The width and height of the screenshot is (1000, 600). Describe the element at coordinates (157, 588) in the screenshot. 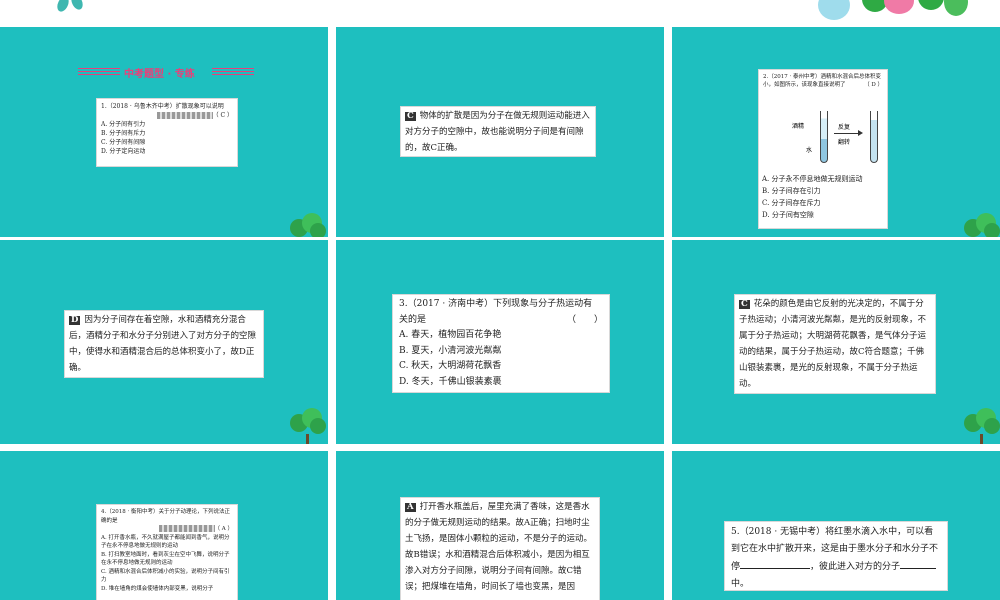

I see `option-d: D. 堆在墙角的煤会使墙体内部变黑，说明分子` at that location.